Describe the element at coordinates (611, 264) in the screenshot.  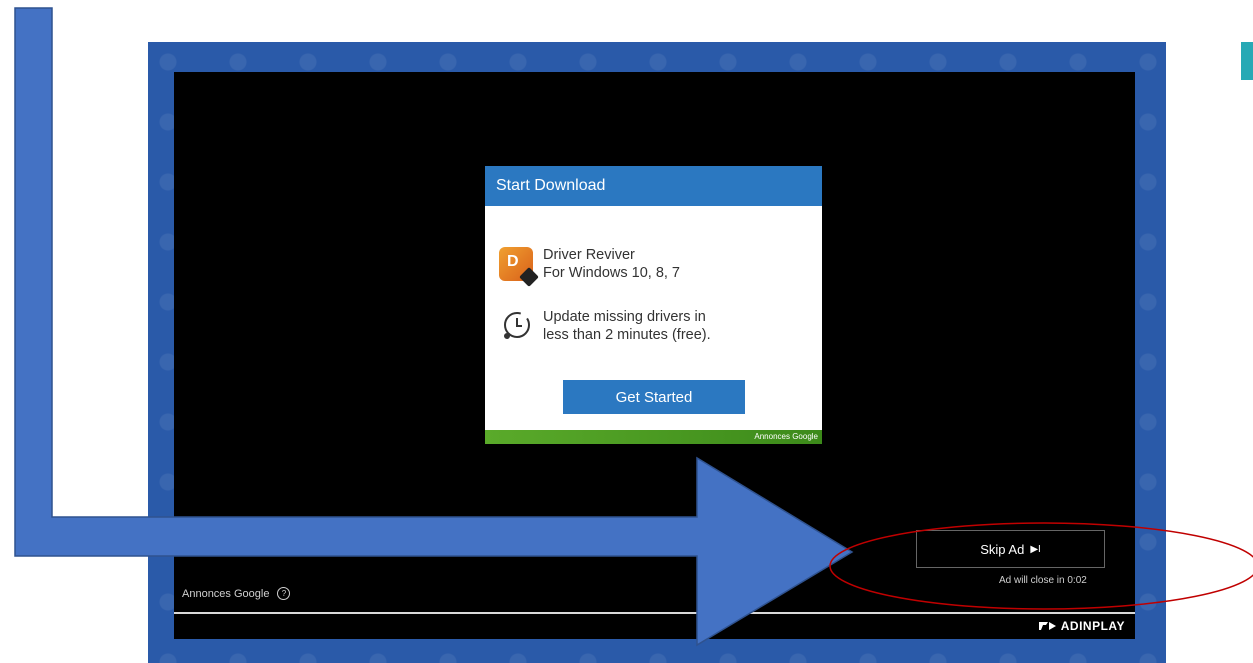
I see `app-info-text: Driver Reviver For Windows 10, 8, 7` at that location.